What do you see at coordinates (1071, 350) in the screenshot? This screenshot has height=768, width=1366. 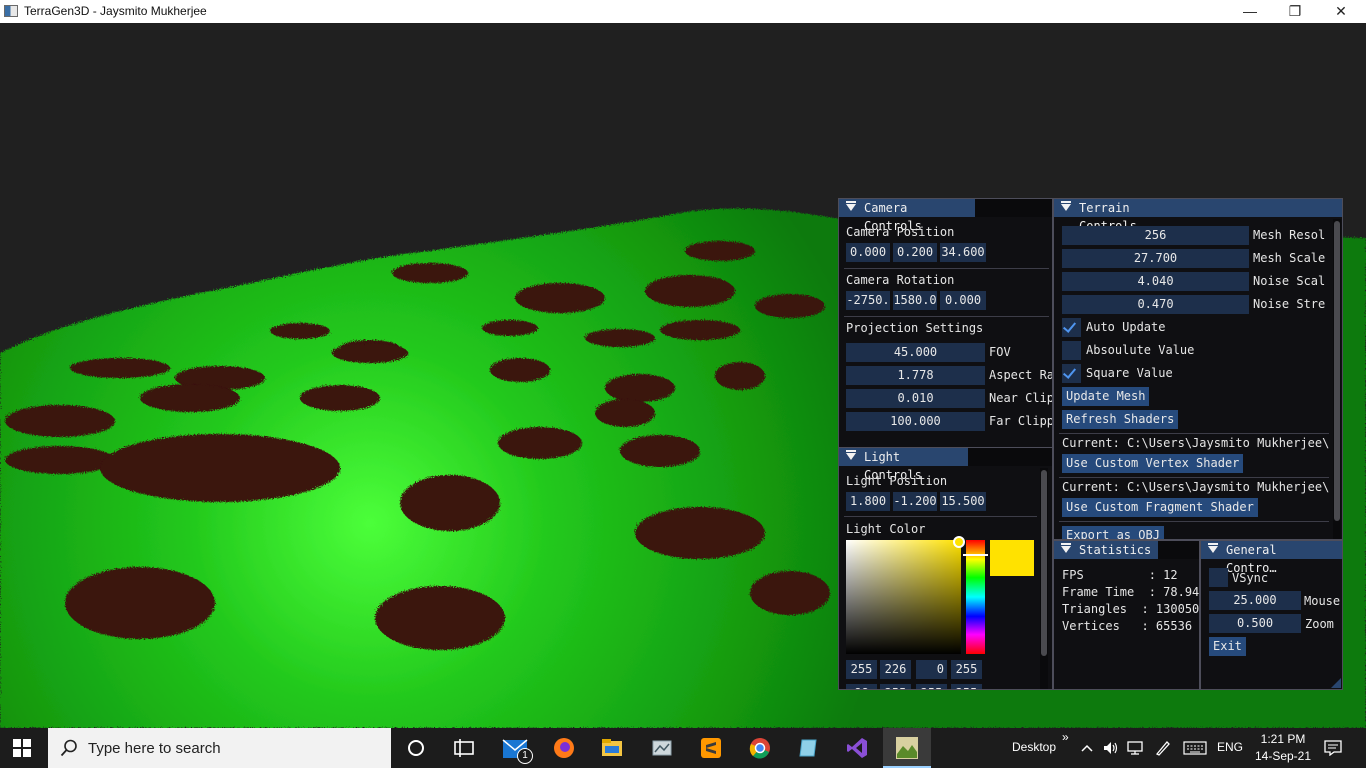 I see `absolute-value-checkbox` at bounding box center [1071, 350].